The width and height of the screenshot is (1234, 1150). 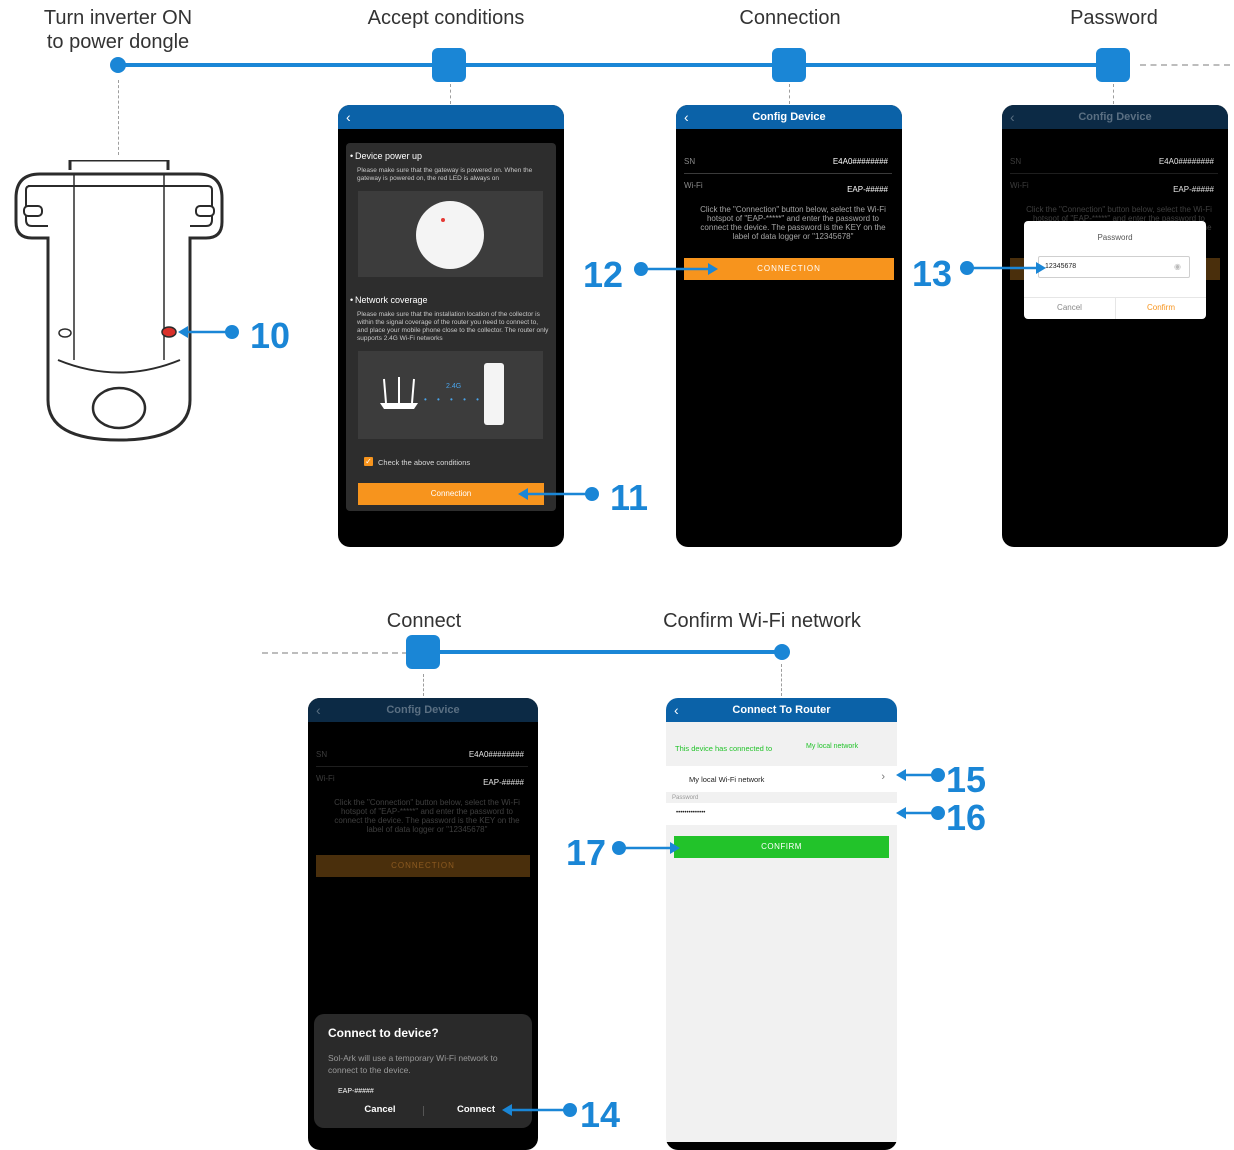 I want to click on timeline-top-continuation, so click(x=1185, y=65).